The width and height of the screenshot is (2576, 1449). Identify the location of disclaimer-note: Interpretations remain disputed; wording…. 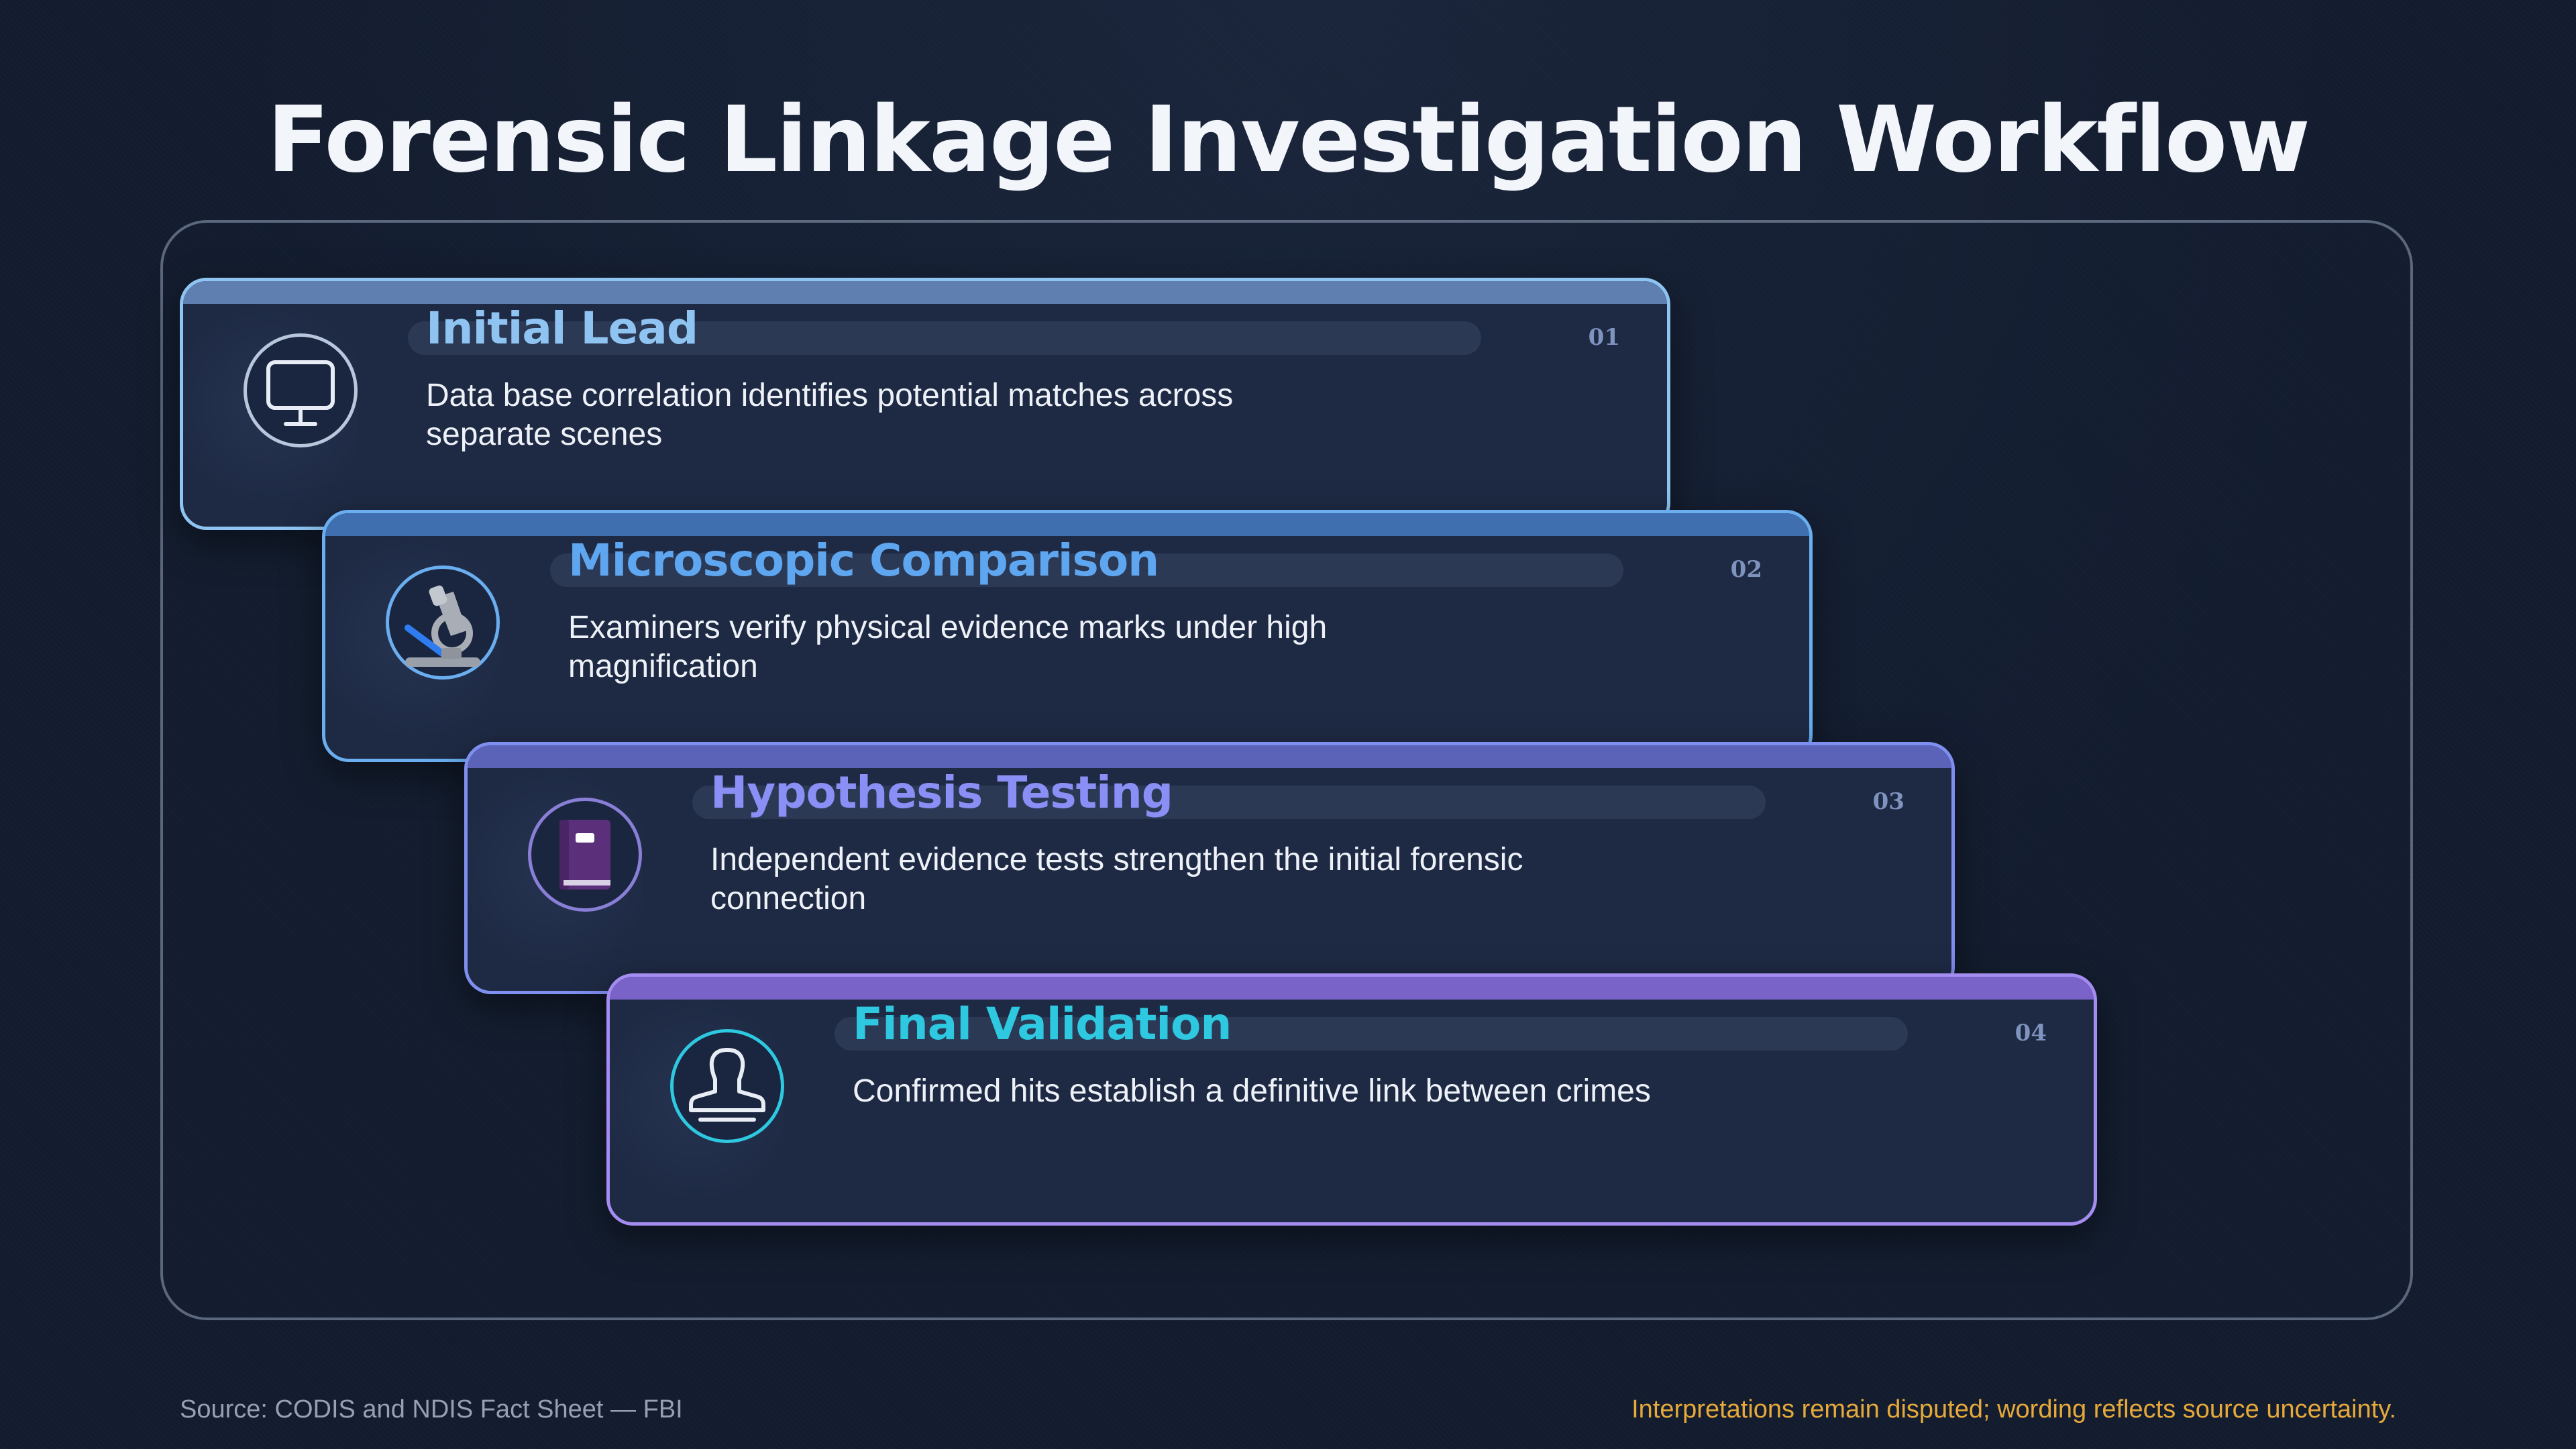
(2013, 1409).